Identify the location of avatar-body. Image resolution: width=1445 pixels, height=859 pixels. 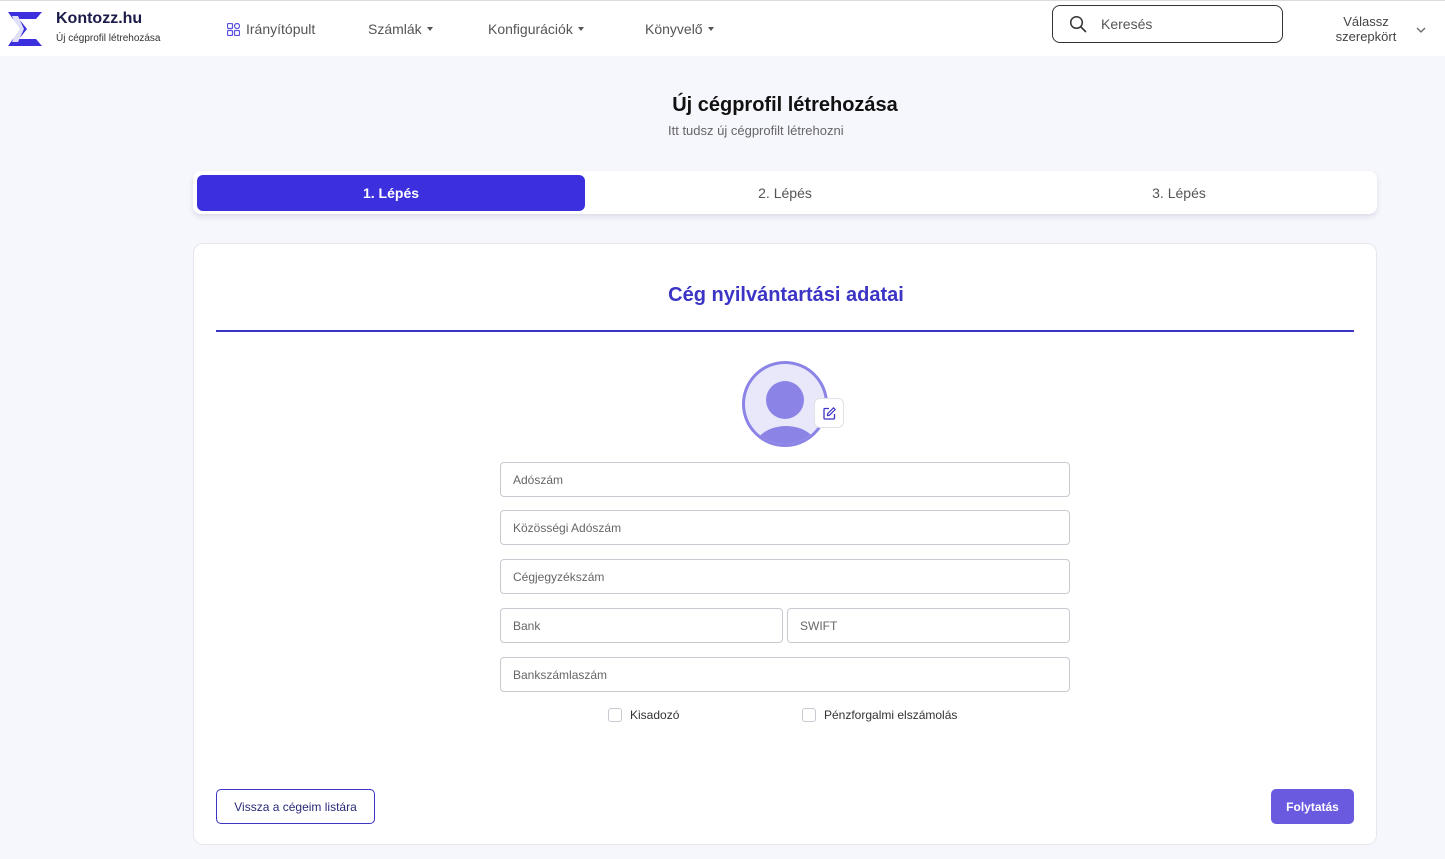
(786, 435).